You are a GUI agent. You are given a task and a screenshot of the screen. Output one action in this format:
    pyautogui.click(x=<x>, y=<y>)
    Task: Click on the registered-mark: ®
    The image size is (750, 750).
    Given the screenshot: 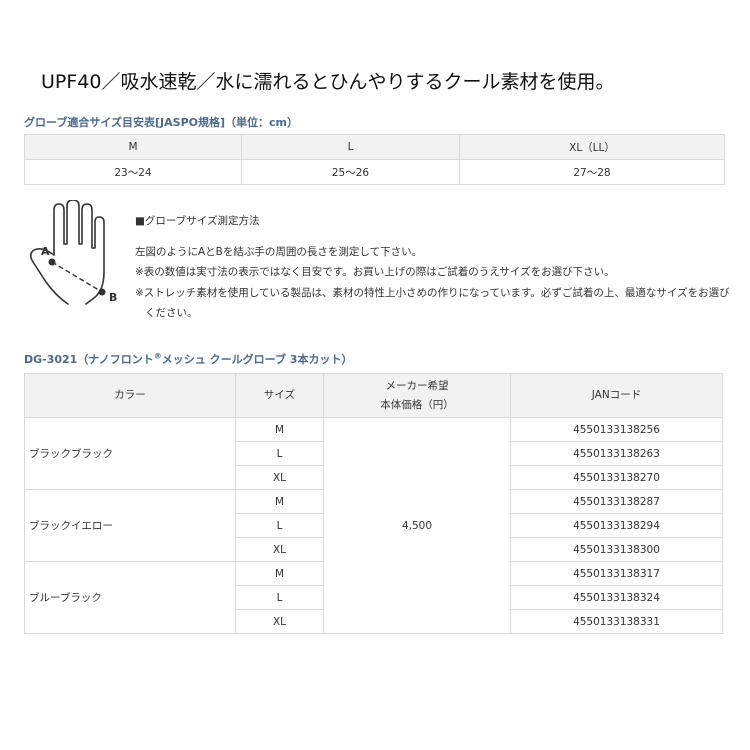 What is the action you would take?
    pyautogui.click(x=157, y=356)
    